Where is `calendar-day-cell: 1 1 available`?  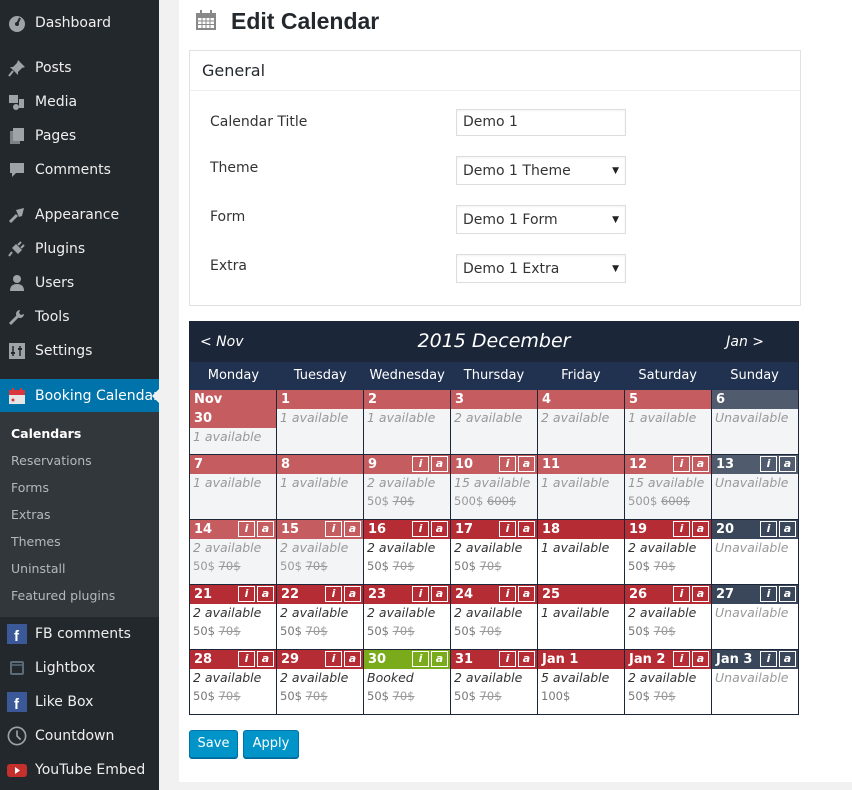 calendar-day-cell: 1 1 available is located at coordinates (320, 422).